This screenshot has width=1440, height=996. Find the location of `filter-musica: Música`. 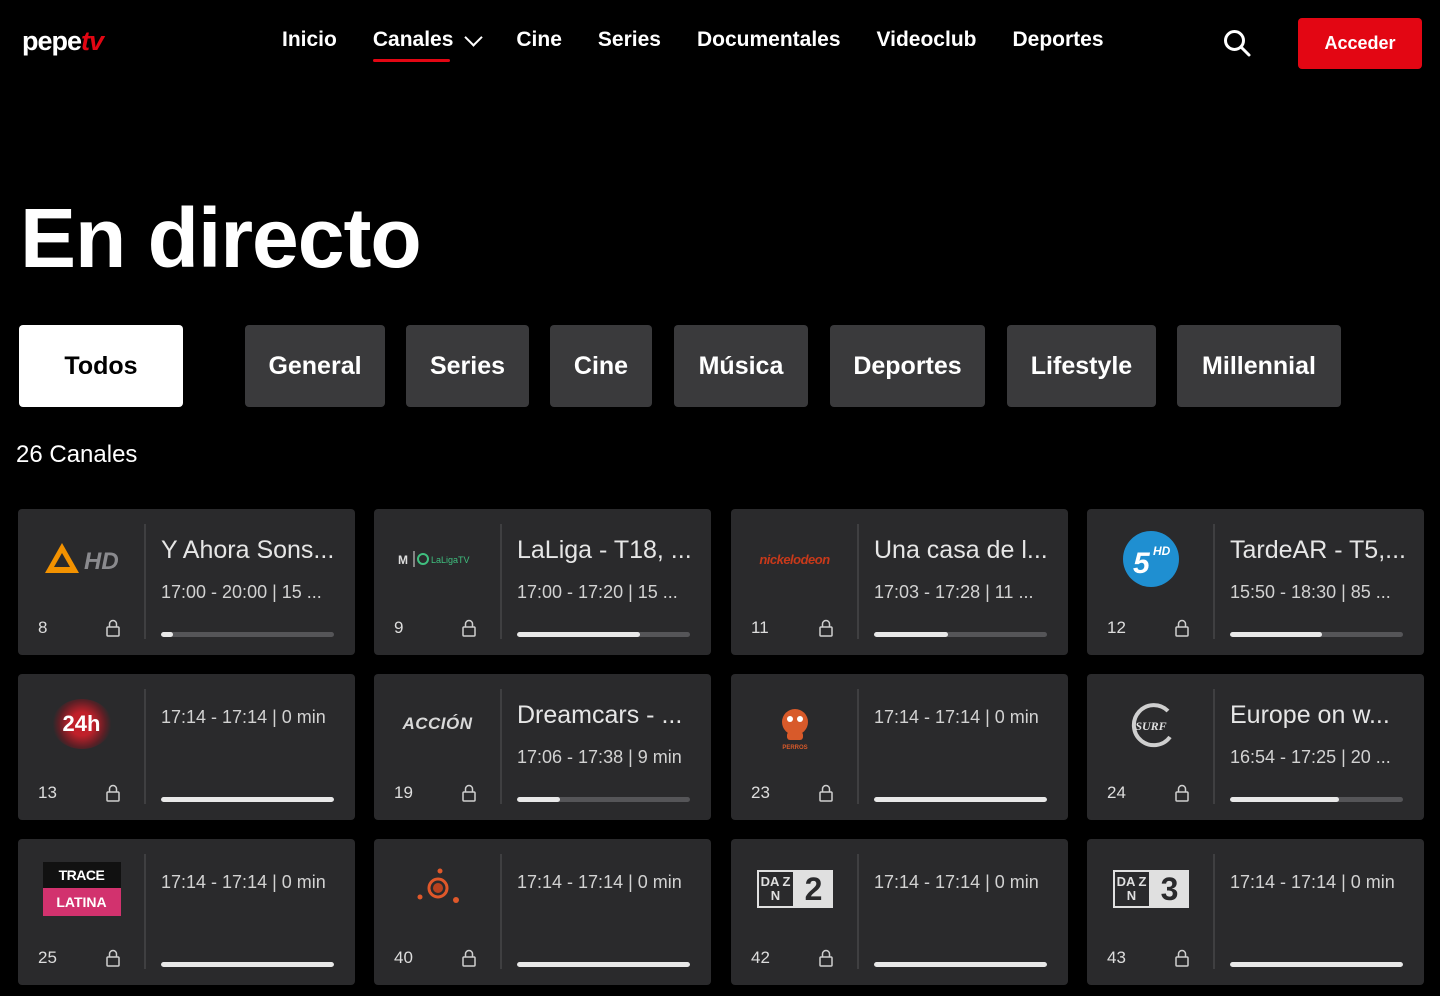

filter-musica: Música is located at coordinates (741, 366).